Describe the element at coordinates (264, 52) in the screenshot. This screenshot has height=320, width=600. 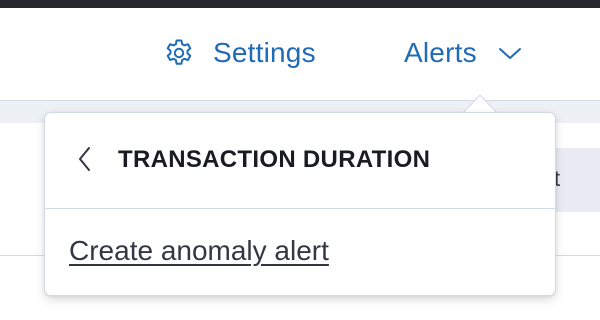
I see `settings-label: Settings` at that location.